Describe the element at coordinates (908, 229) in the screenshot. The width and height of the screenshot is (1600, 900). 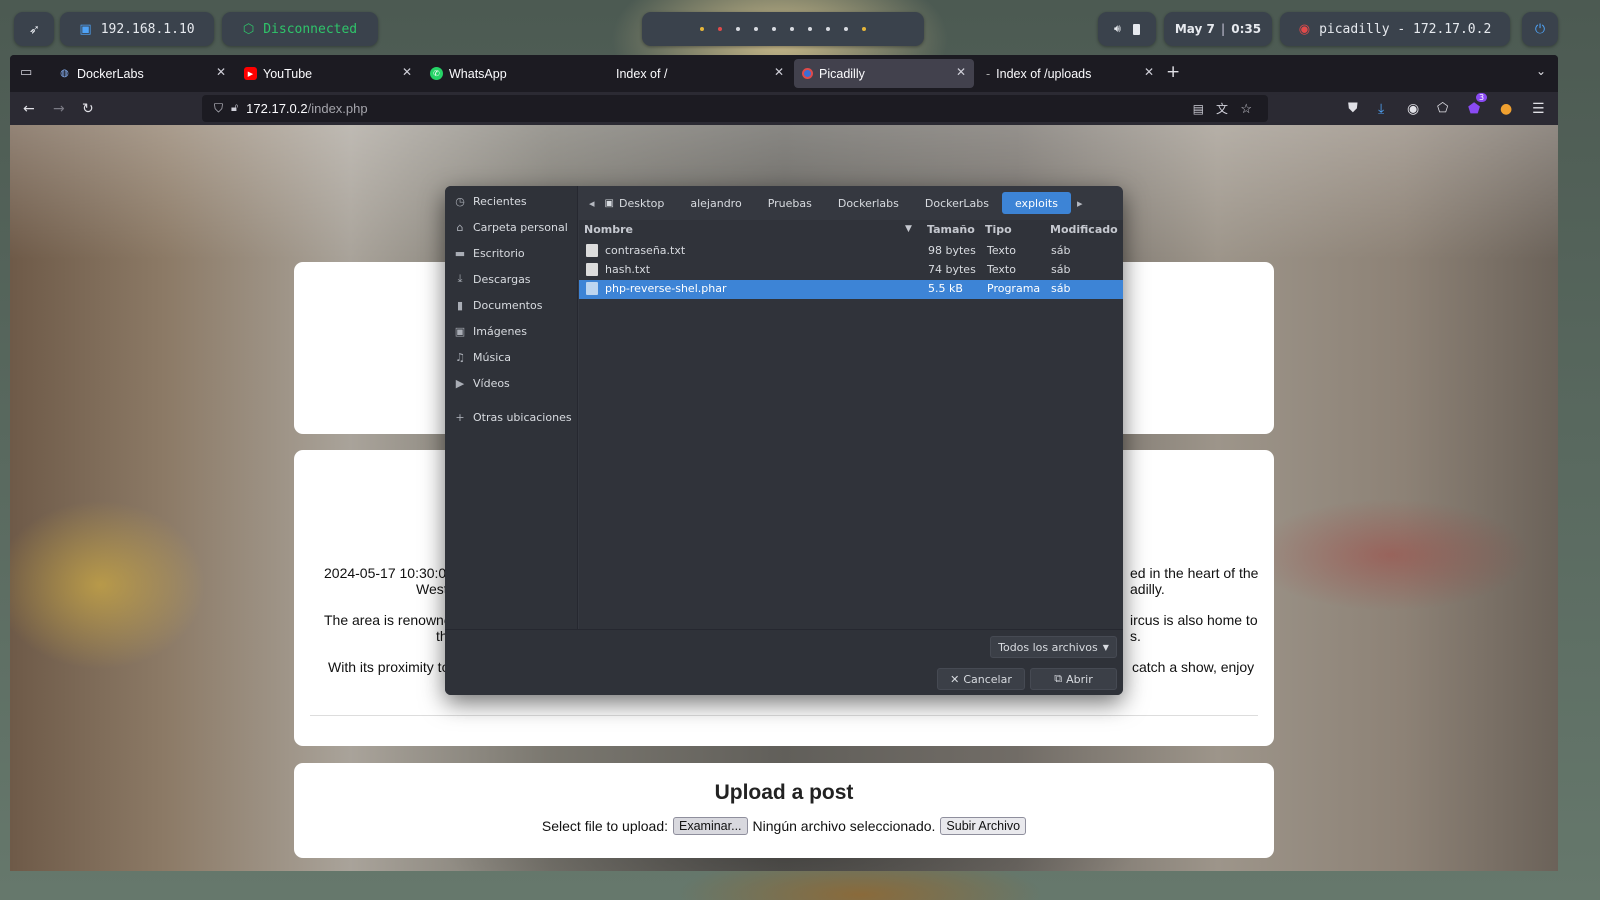
I see `sort-arrow-icon: ▼` at that location.